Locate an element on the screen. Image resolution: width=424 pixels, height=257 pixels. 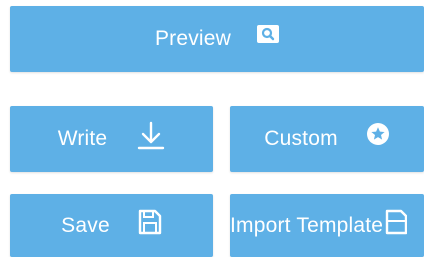
preview-button-label: Preview is located at coordinates (193, 38).